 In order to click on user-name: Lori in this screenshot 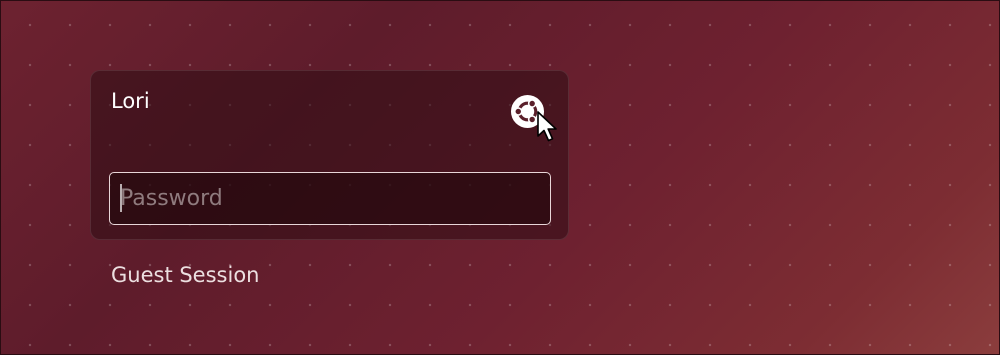, I will do `click(130, 101)`.